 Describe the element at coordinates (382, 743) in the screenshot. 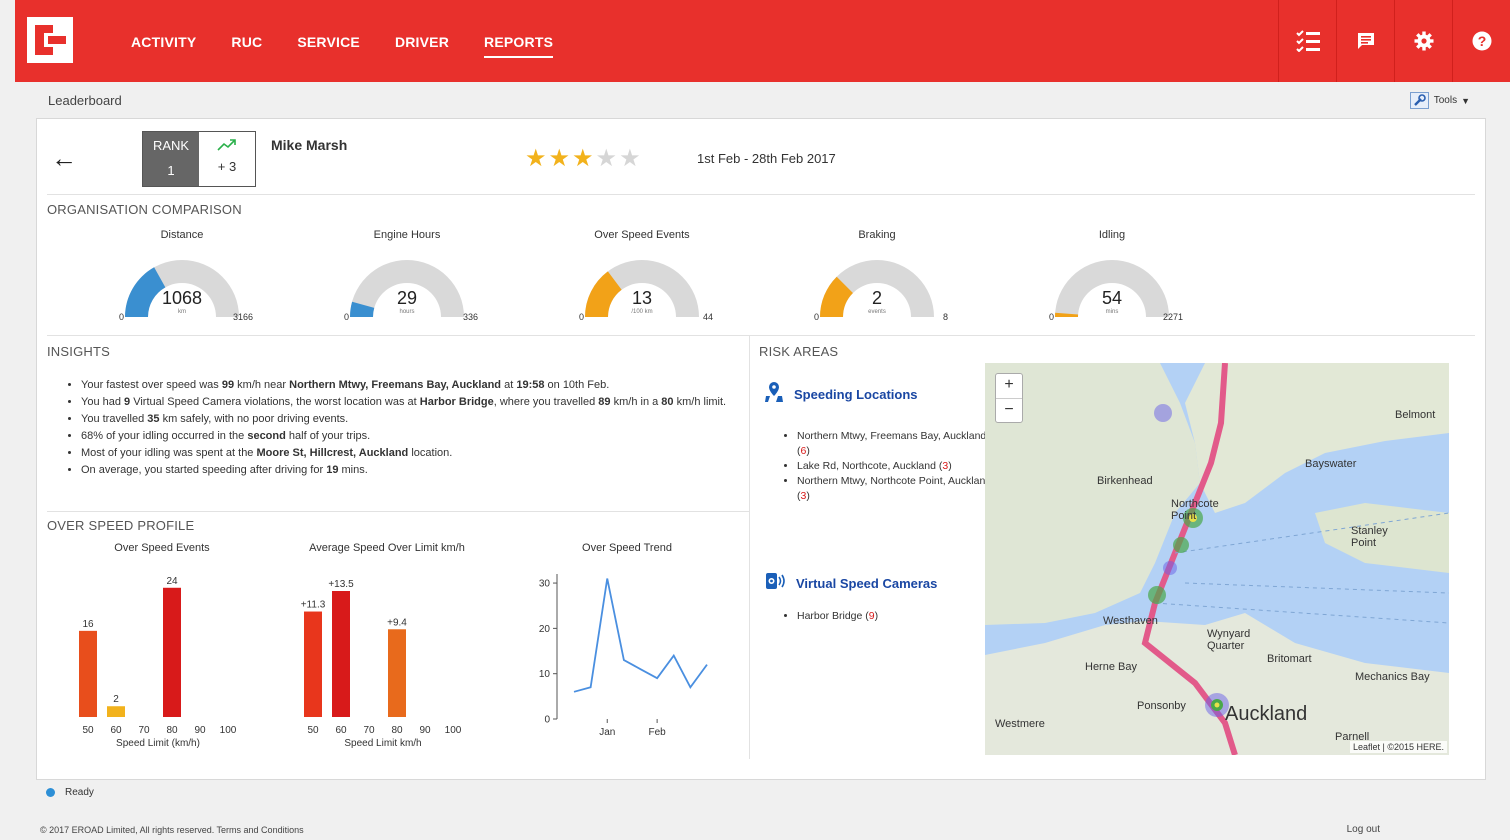

I see `x-axis-label: Speed Limit km/h` at that location.